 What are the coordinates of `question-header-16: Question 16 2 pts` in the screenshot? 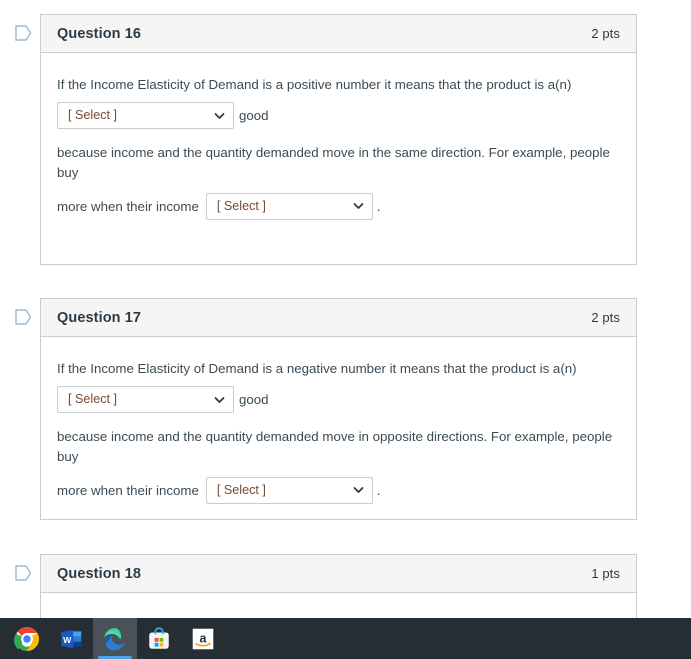 It's located at (338, 34).